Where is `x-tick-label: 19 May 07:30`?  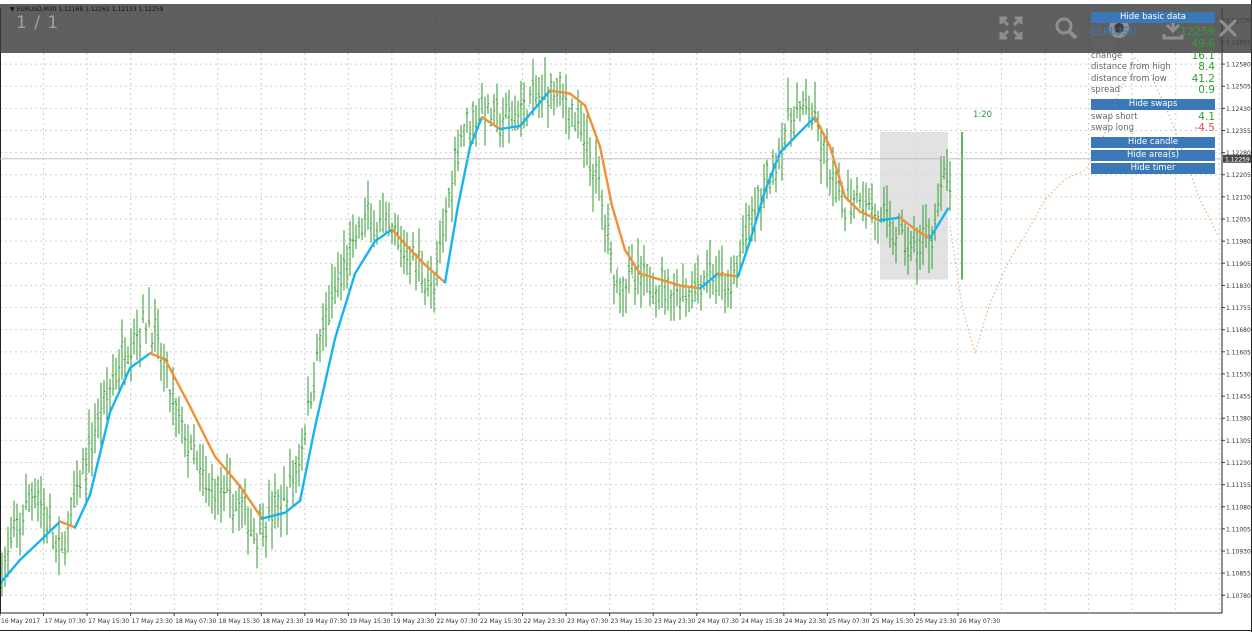
x-tick-label: 19 May 07:30 is located at coordinates (326, 621).